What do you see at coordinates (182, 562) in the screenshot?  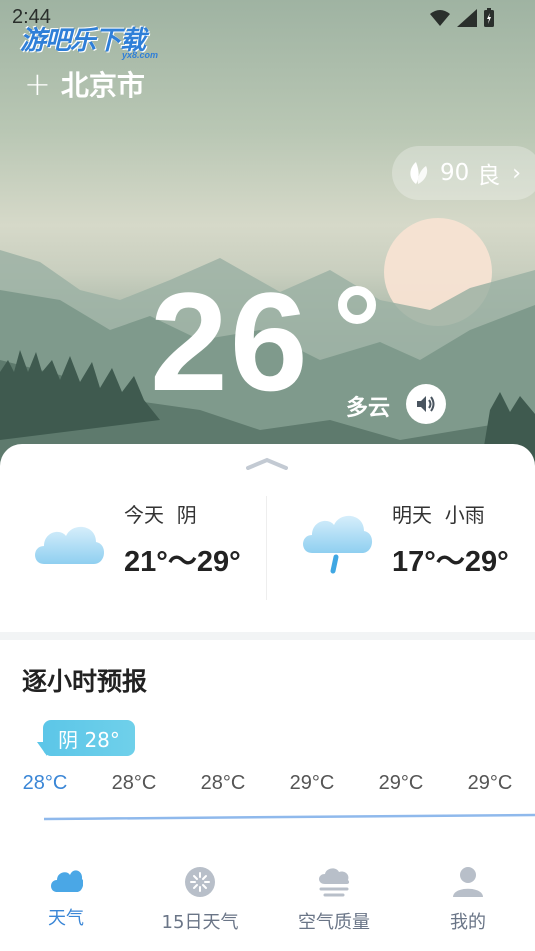 I see `today-temp-range: 21°～29°` at bounding box center [182, 562].